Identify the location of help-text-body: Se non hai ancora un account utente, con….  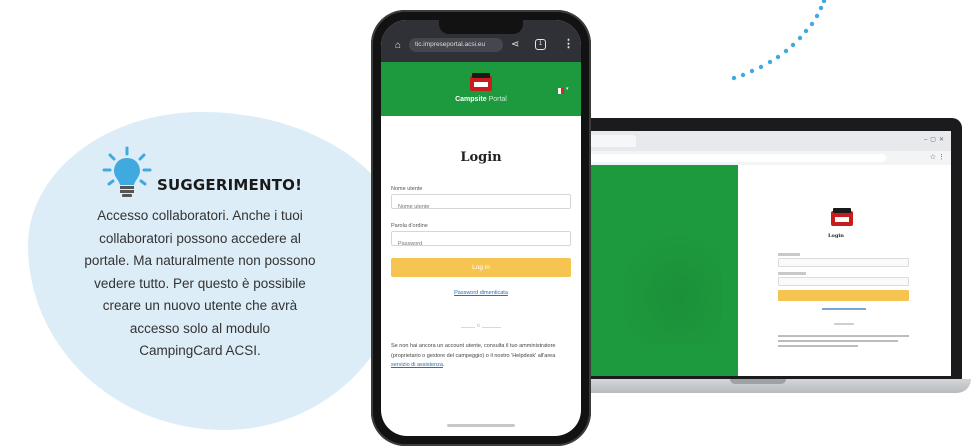
(473, 351).